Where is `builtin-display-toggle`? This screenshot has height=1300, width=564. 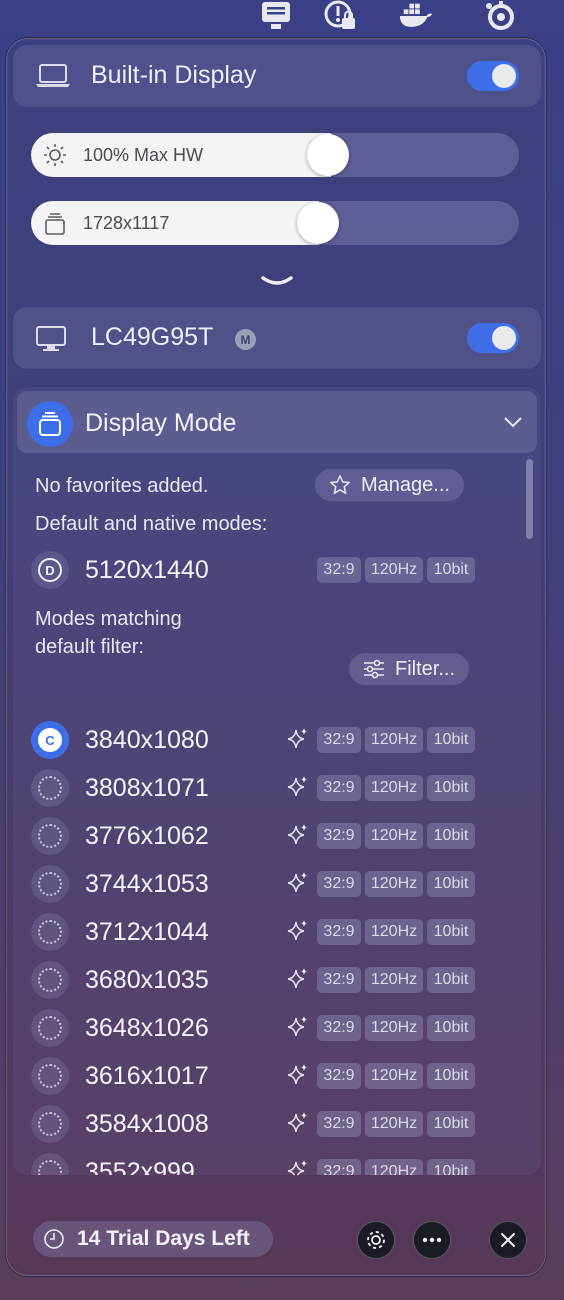
builtin-display-toggle is located at coordinates (493, 76).